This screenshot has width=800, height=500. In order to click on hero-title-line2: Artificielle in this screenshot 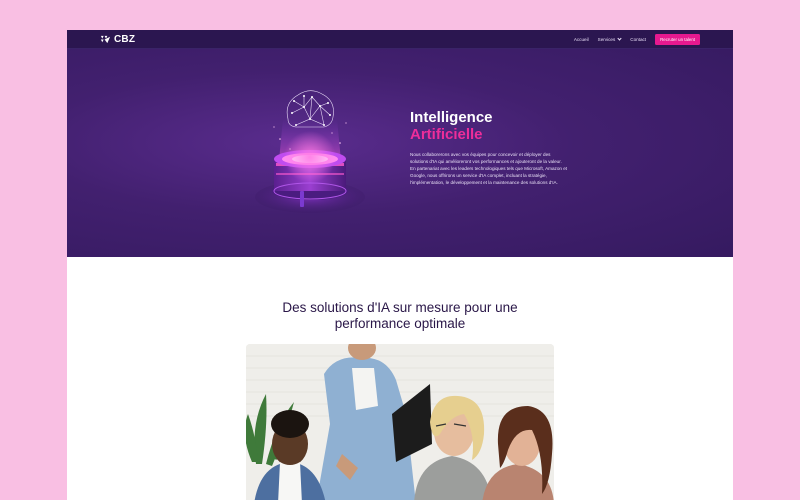, I will do `click(446, 134)`.